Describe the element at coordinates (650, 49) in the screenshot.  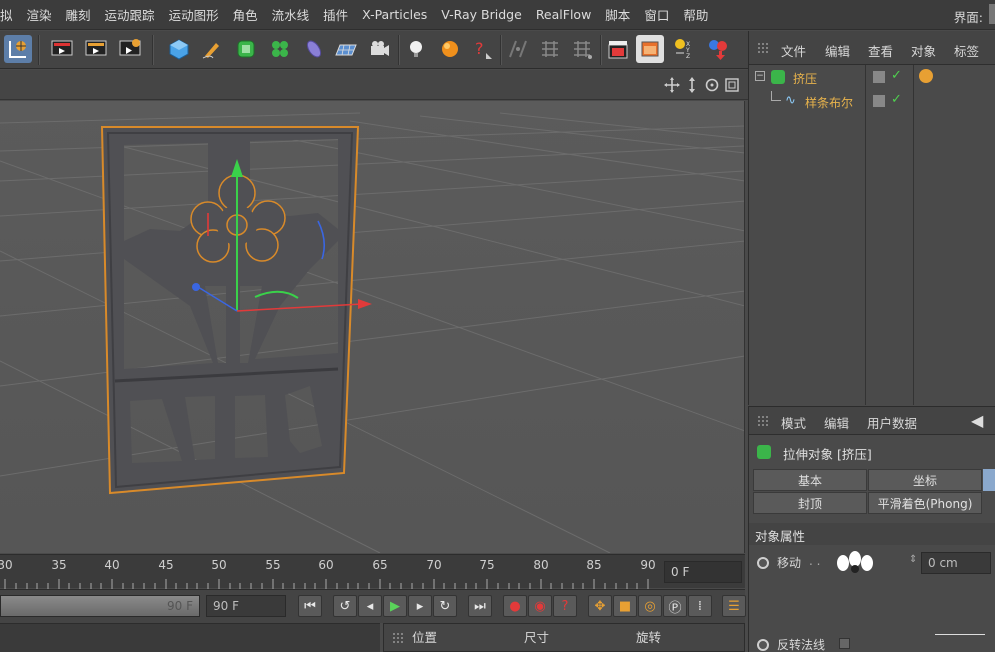
I see `render-region-icon` at that location.